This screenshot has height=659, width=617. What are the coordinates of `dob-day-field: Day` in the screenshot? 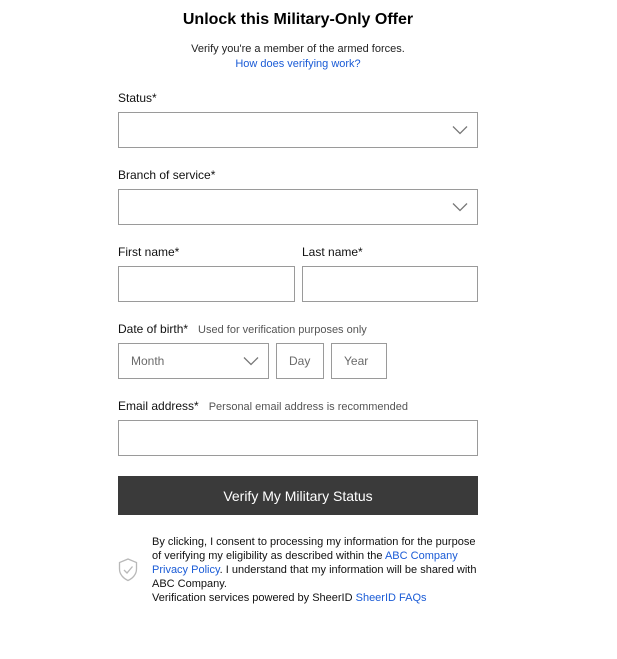 It's located at (300, 361).